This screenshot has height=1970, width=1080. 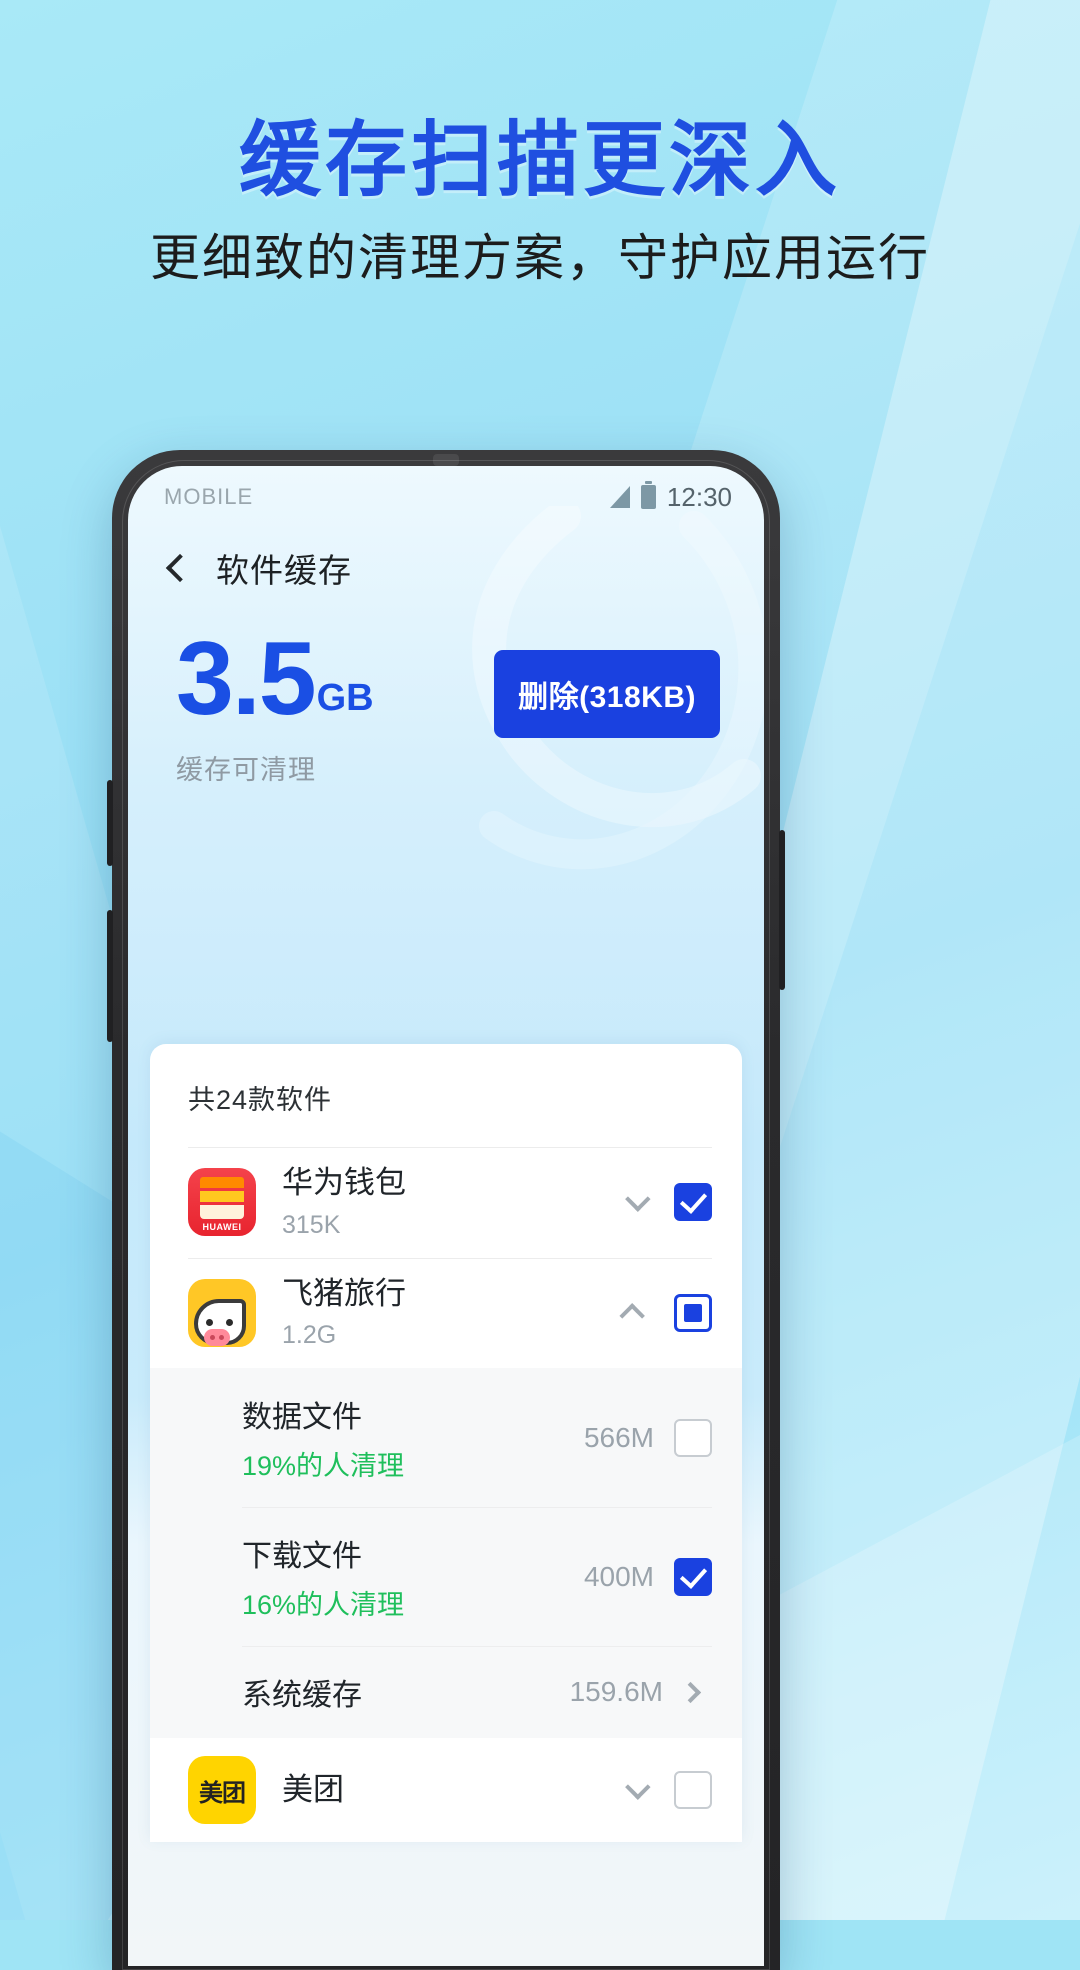 I want to click on huawei-wallet-icon: HUAWEI, so click(x=222, y=1202).